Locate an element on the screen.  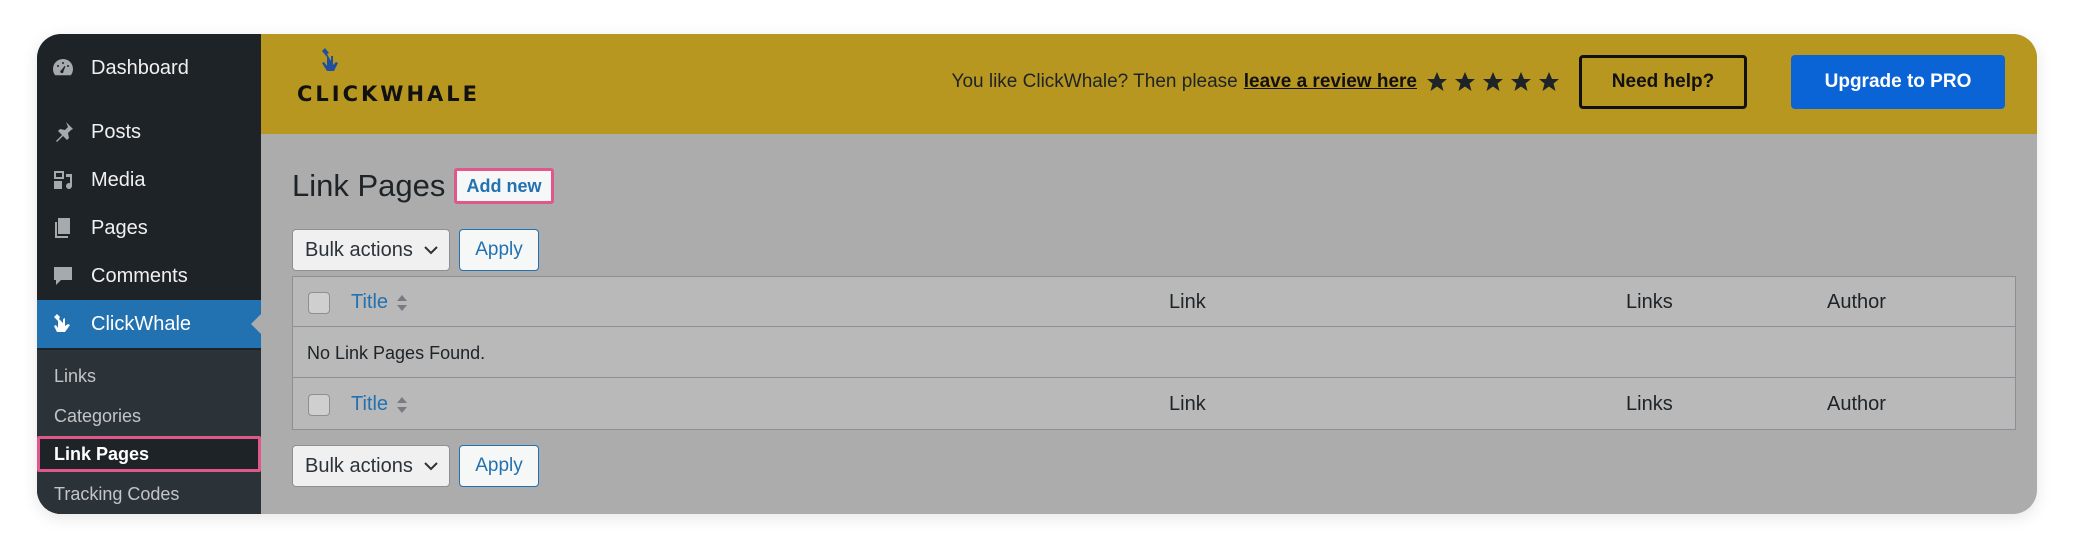
sidebar-item-label: Comments is located at coordinates (139, 275).